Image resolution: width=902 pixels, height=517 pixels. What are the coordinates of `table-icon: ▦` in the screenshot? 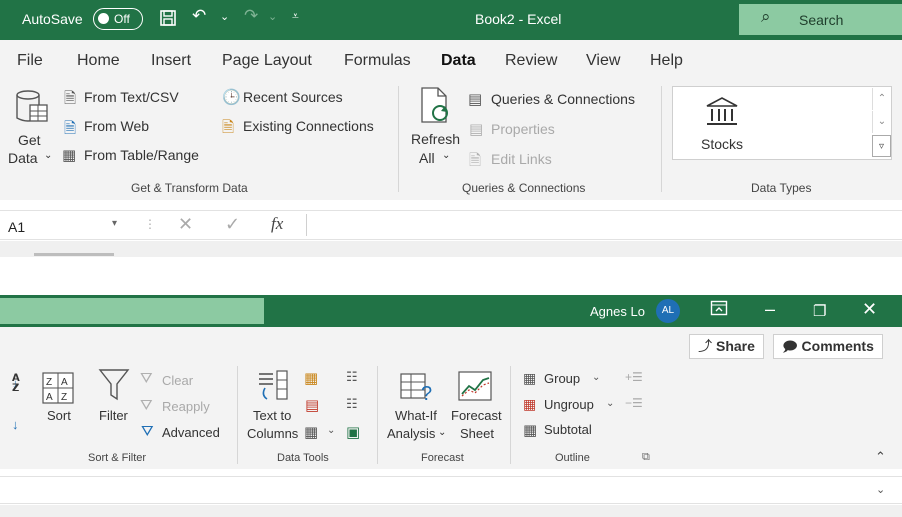 It's located at (69, 155).